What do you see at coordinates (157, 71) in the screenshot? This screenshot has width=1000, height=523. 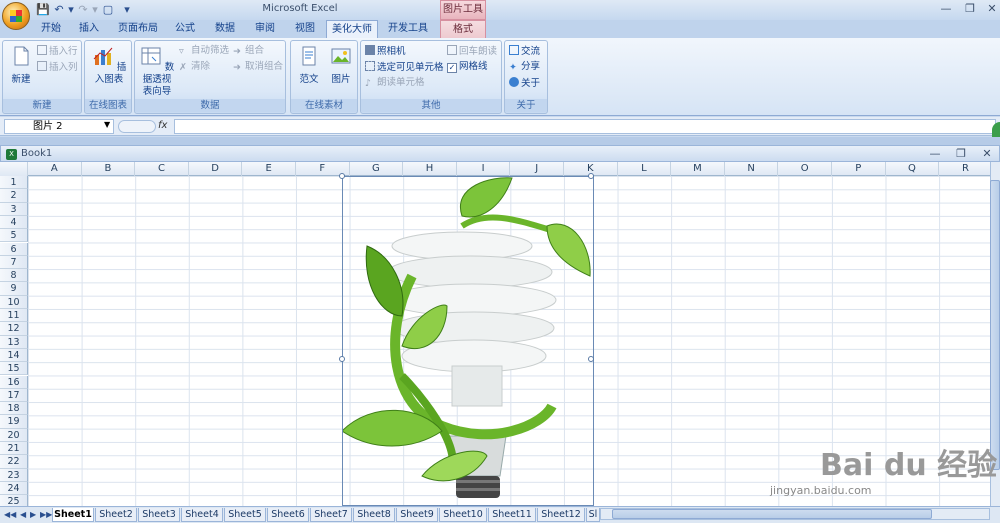 I see `pivot-wizard-button: 数据透视 表向导` at bounding box center [157, 71].